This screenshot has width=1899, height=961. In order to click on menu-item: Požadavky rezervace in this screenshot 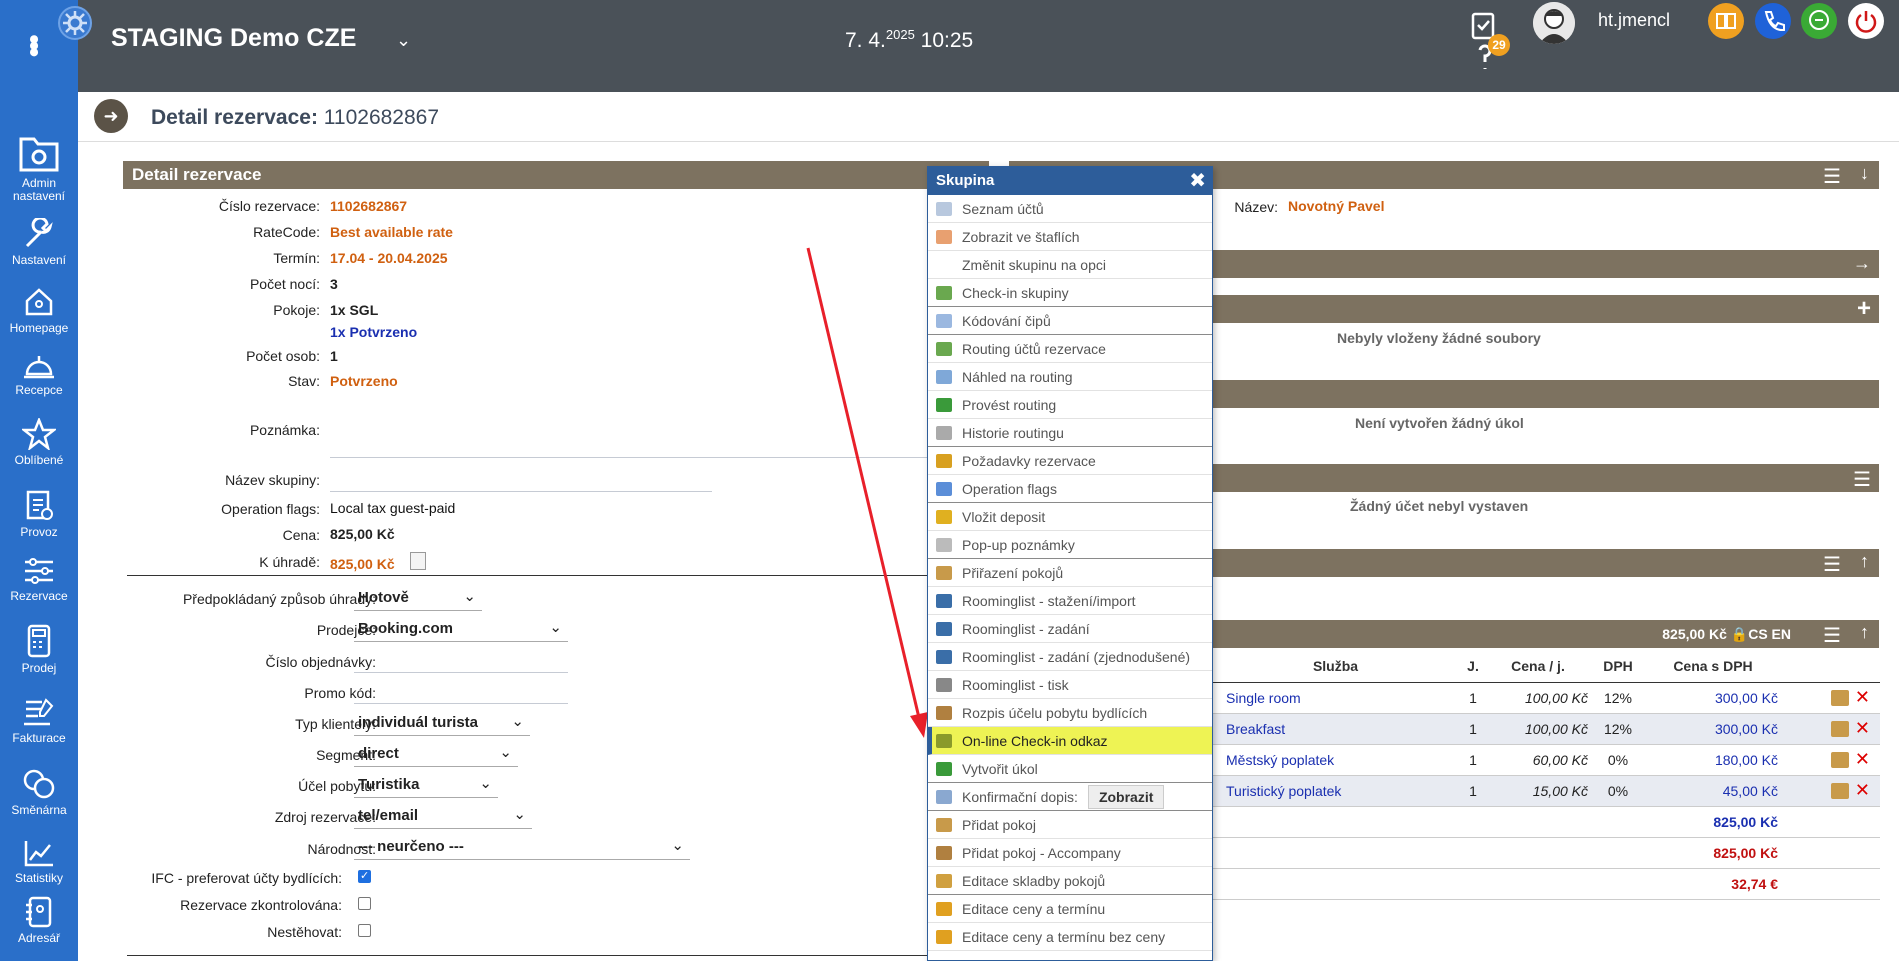, I will do `click(1070, 461)`.